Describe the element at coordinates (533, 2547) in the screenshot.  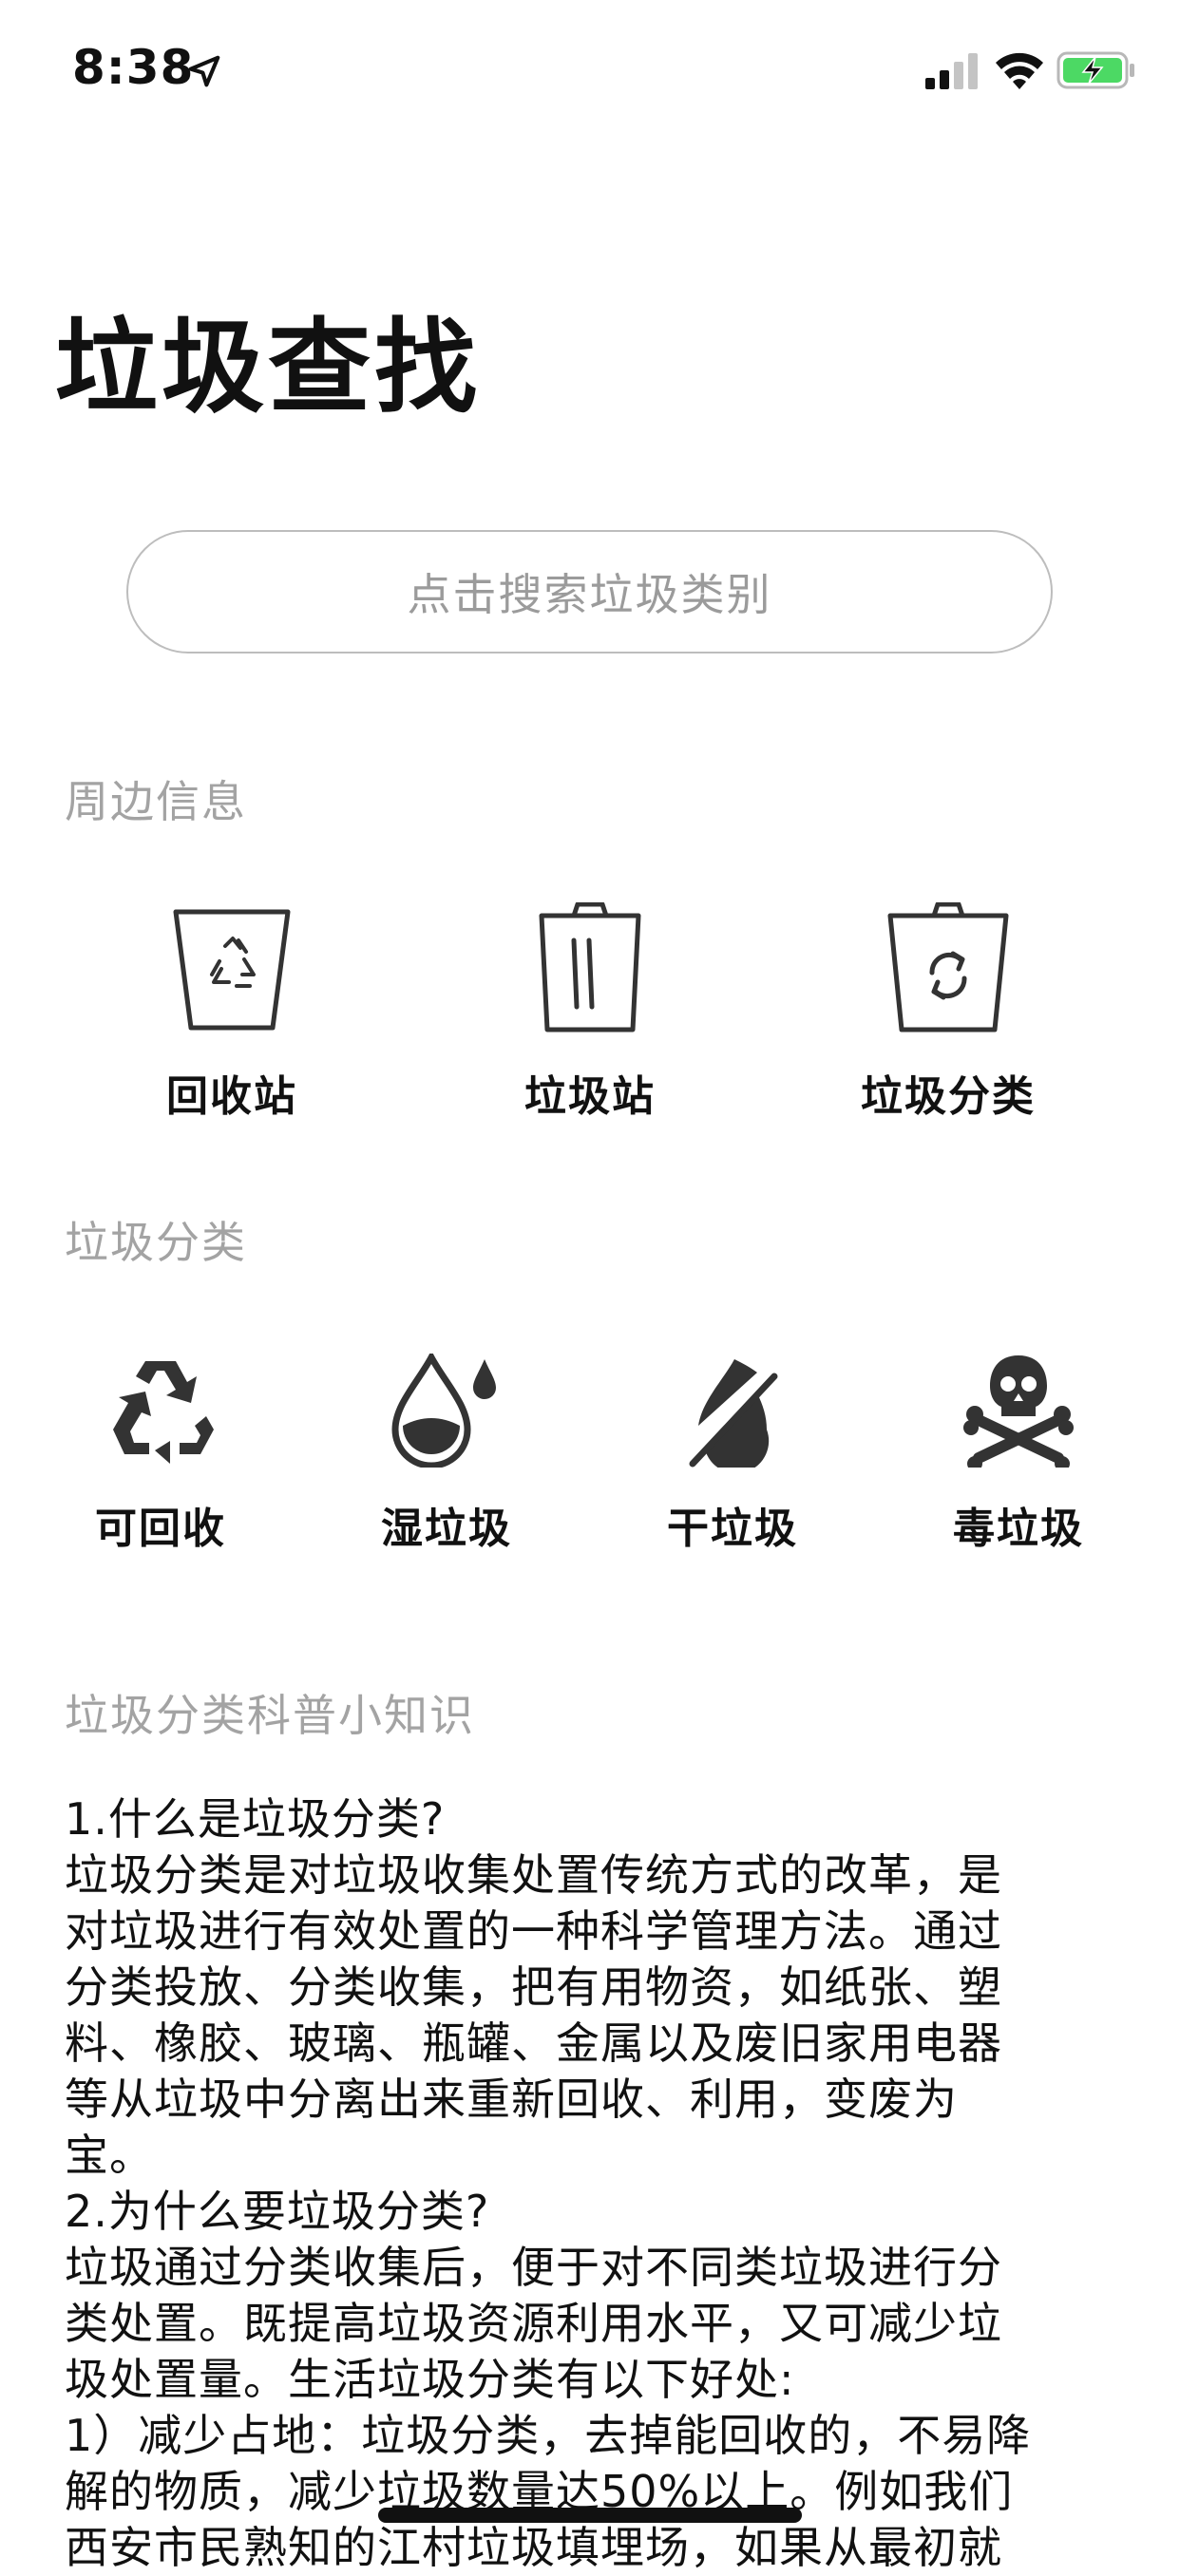
I see `article-line: 西安市民熟知的江村垃圾填埋场，如果从最初就` at that location.